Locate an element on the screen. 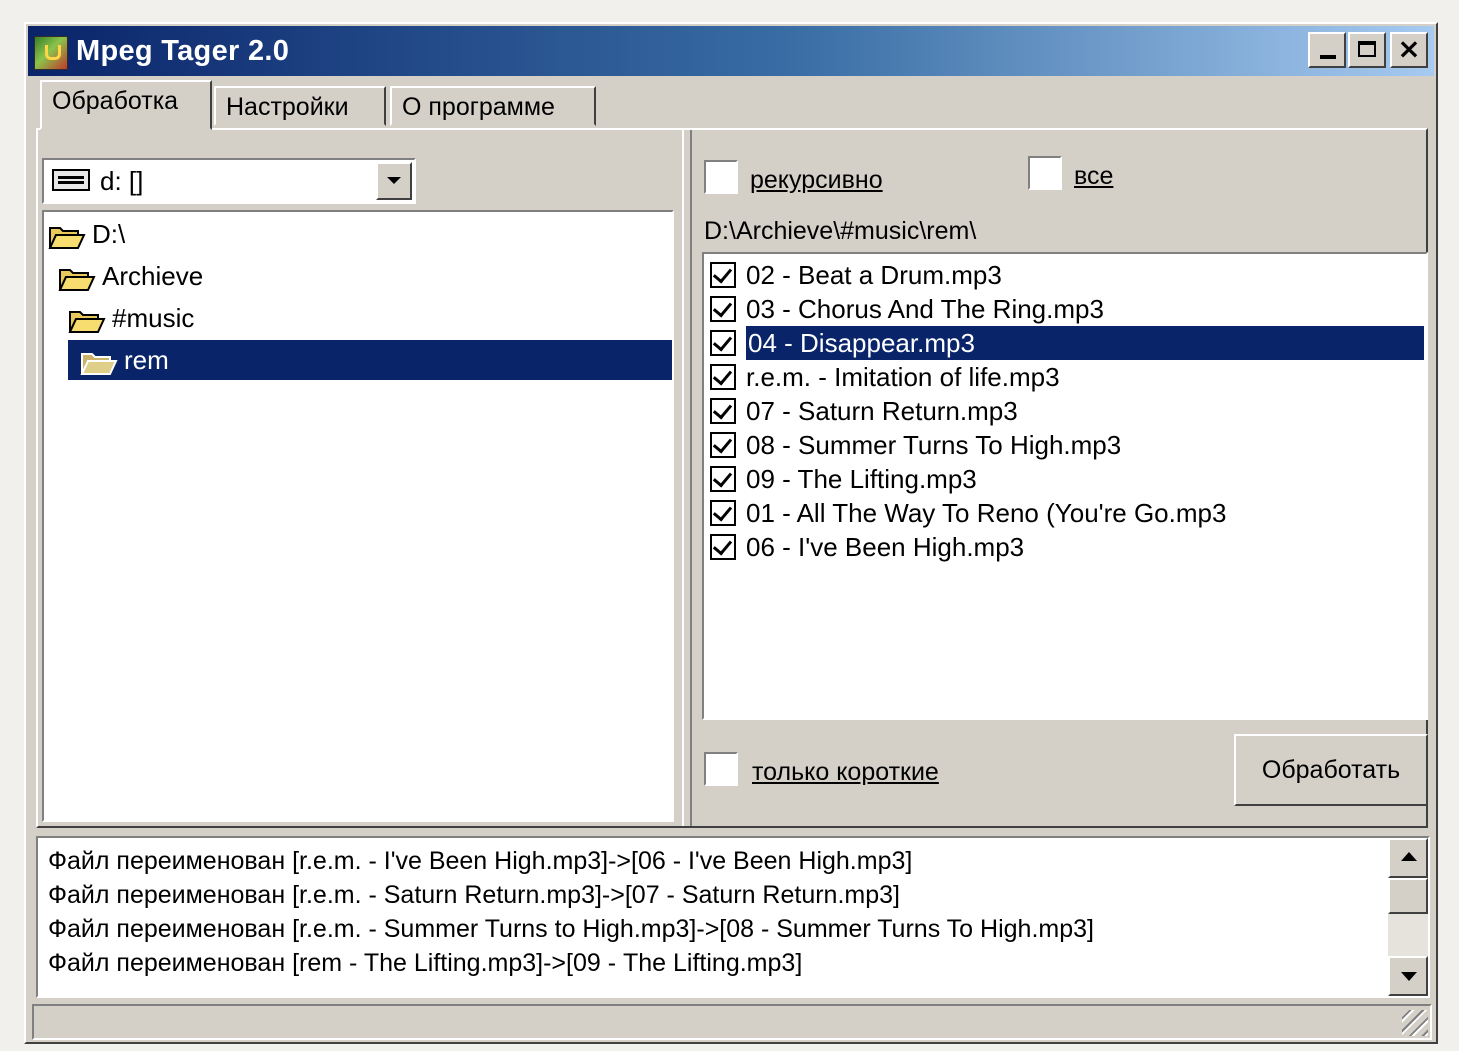 This screenshot has height=1051, width=1459. scroll-up-button is located at coordinates (1408, 858).